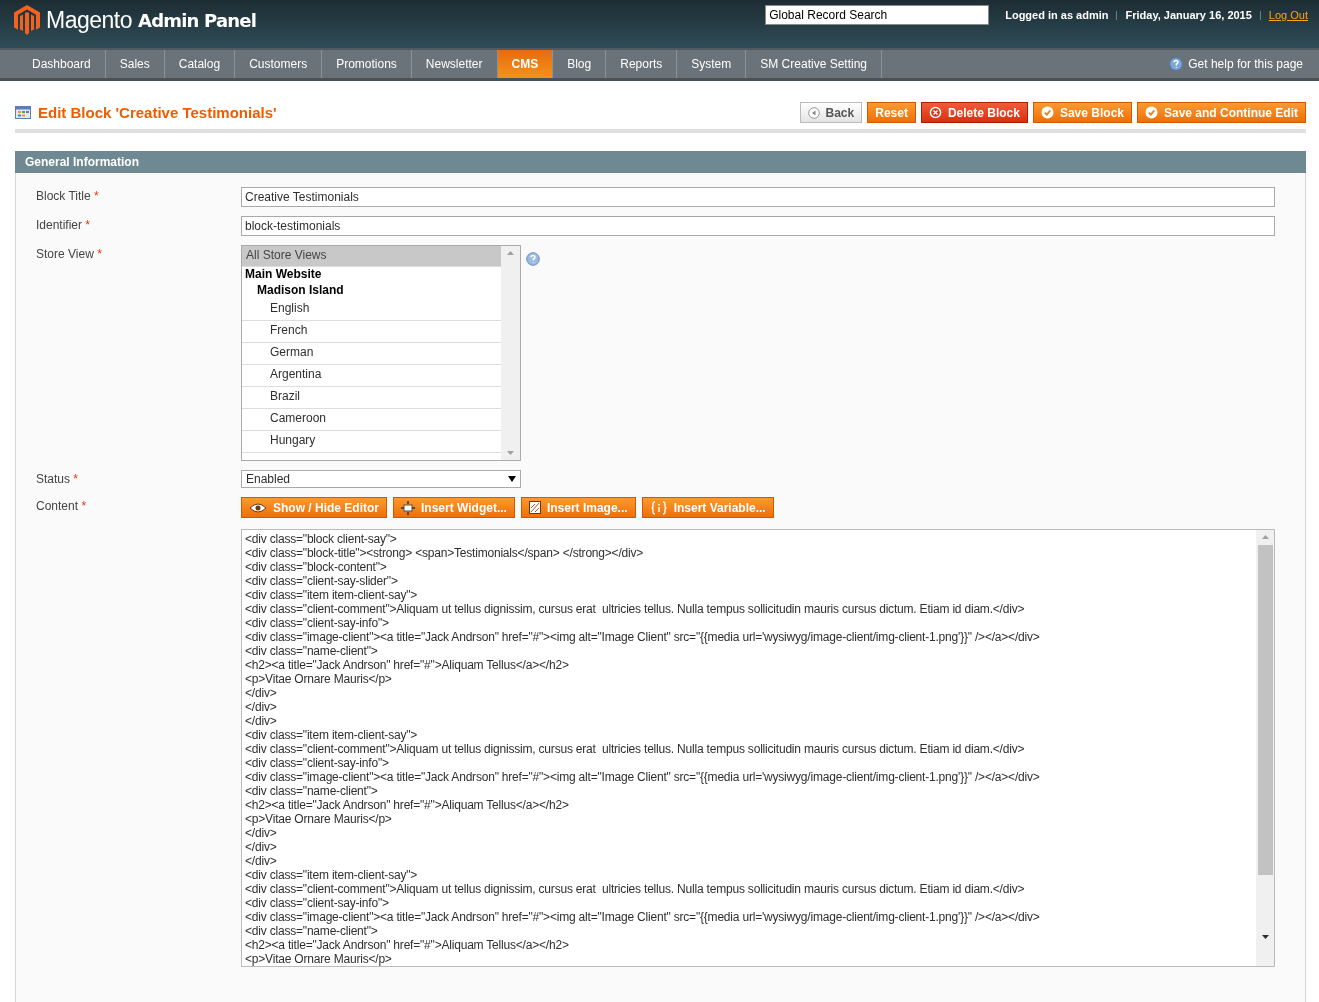 The image size is (1319, 1002). What do you see at coordinates (27, 20) in the screenshot?
I see `logo-icon` at bounding box center [27, 20].